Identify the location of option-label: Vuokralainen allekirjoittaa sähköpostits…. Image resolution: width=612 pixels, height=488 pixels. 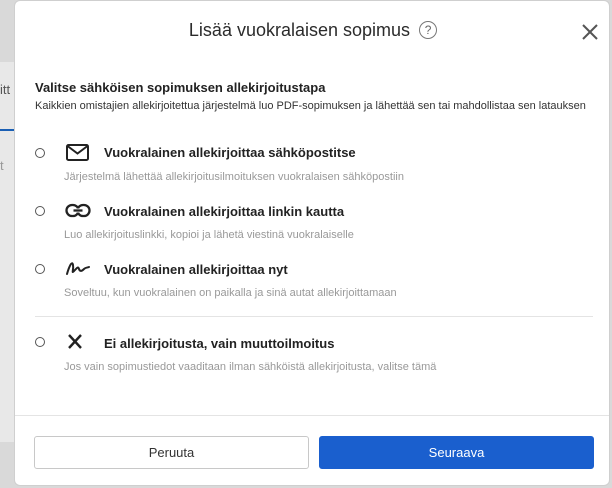
(230, 152).